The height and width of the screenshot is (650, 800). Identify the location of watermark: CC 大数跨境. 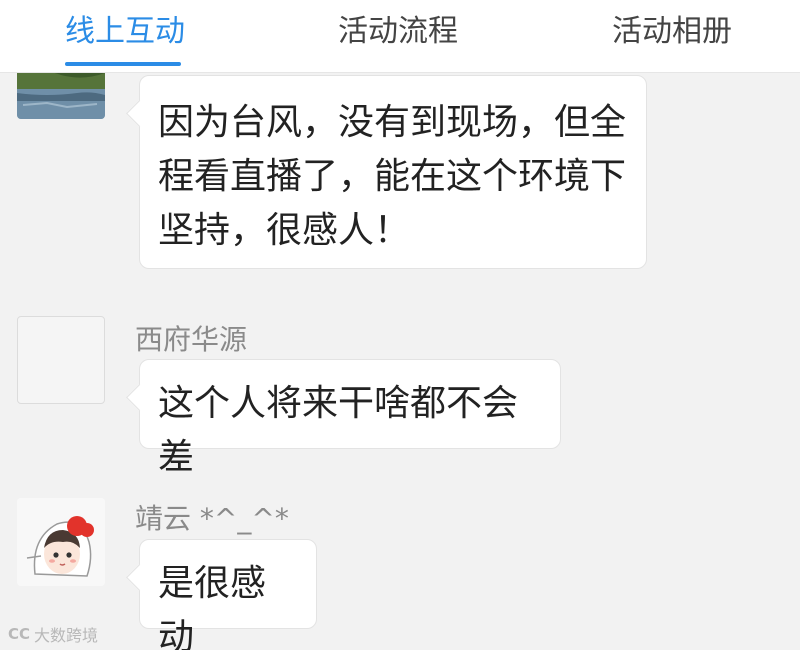
(53, 634).